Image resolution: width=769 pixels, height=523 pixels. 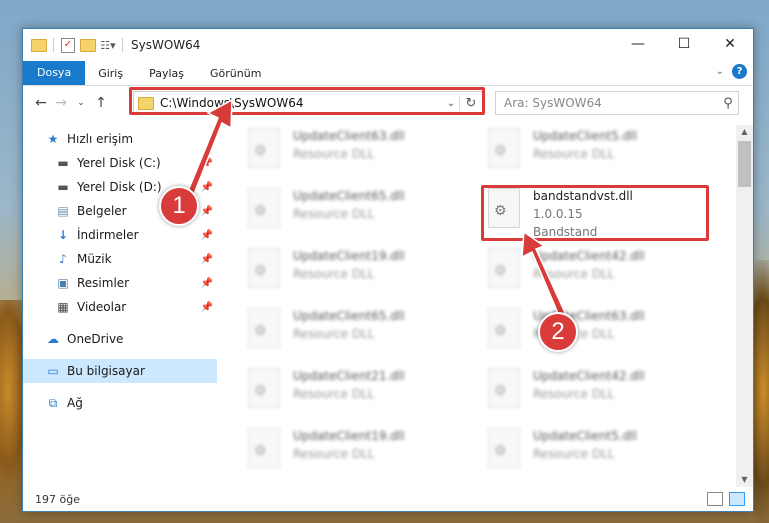 What do you see at coordinates (53, 371) in the screenshot?
I see `computer-icon: ▭` at bounding box center [53, 371].